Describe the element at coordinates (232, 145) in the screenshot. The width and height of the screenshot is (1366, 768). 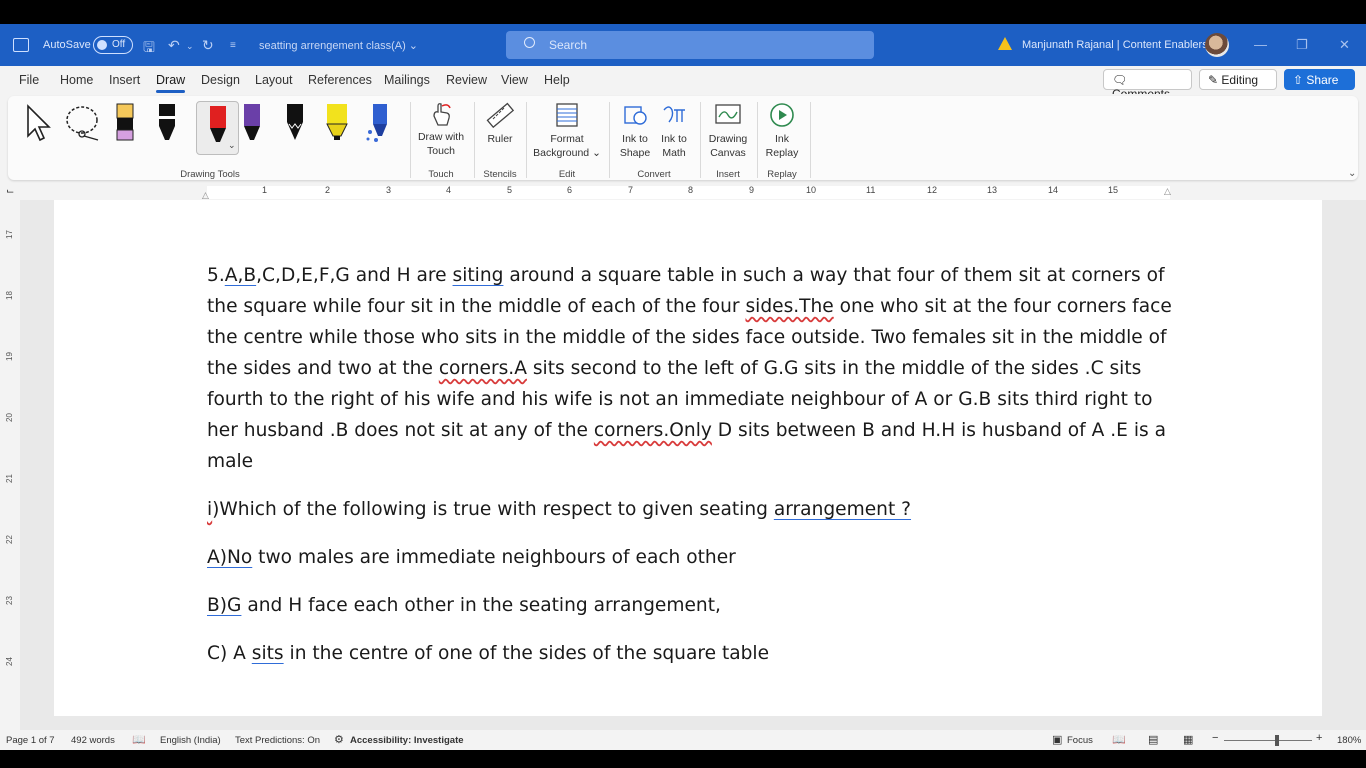
I see `pen-options-chevron-icon: ⌄` at that location.